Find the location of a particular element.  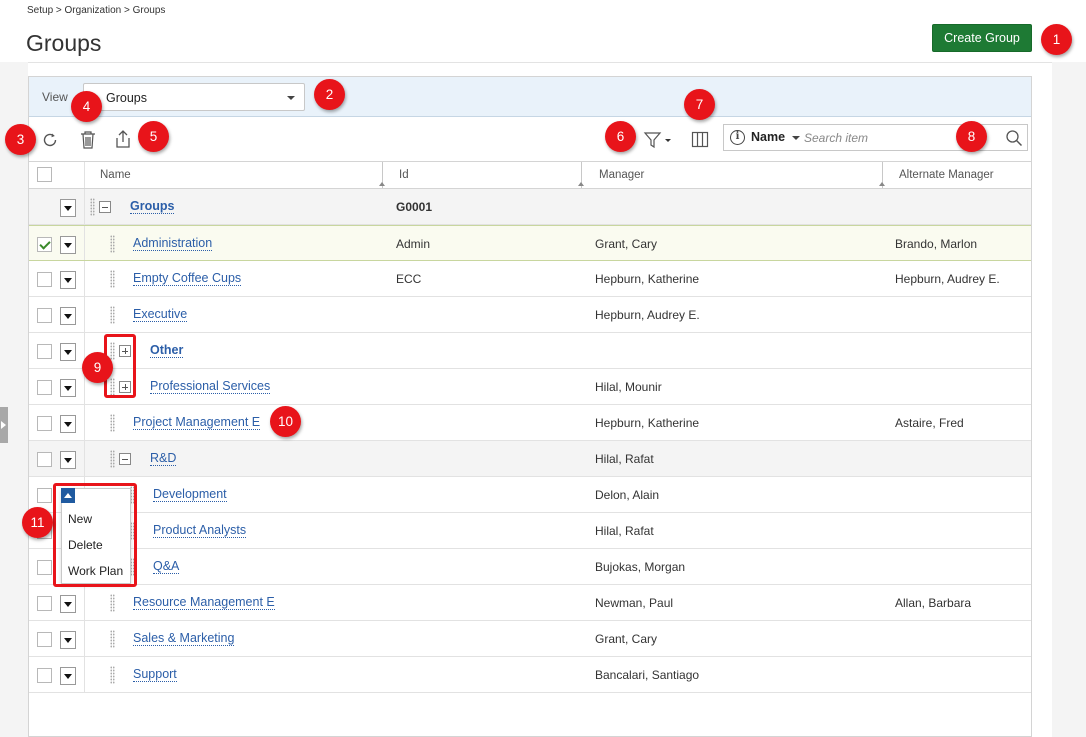

group-name-link: Professional Services is located at coordinates (210, 386).